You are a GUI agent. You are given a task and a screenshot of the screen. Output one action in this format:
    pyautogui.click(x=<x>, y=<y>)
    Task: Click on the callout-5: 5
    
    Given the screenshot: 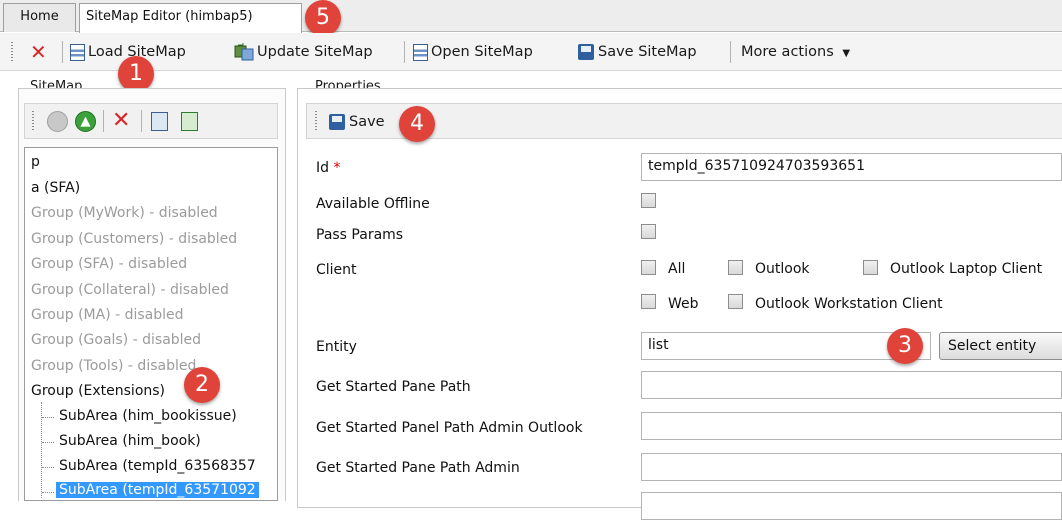 What is the action you would take?
    pyautogui.click(x=323, y=18)
    